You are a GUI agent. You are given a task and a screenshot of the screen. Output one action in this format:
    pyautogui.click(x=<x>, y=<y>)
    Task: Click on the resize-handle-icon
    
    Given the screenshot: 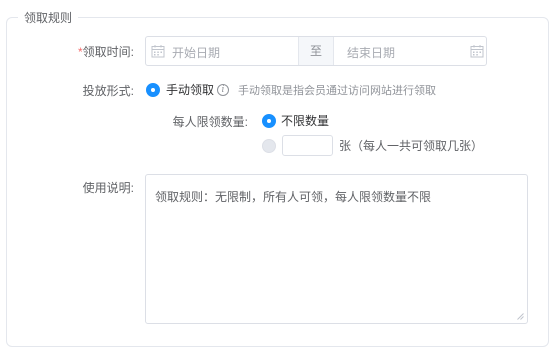 What is the action you would take?
    pyautogui.click(x=520, y=316)
    